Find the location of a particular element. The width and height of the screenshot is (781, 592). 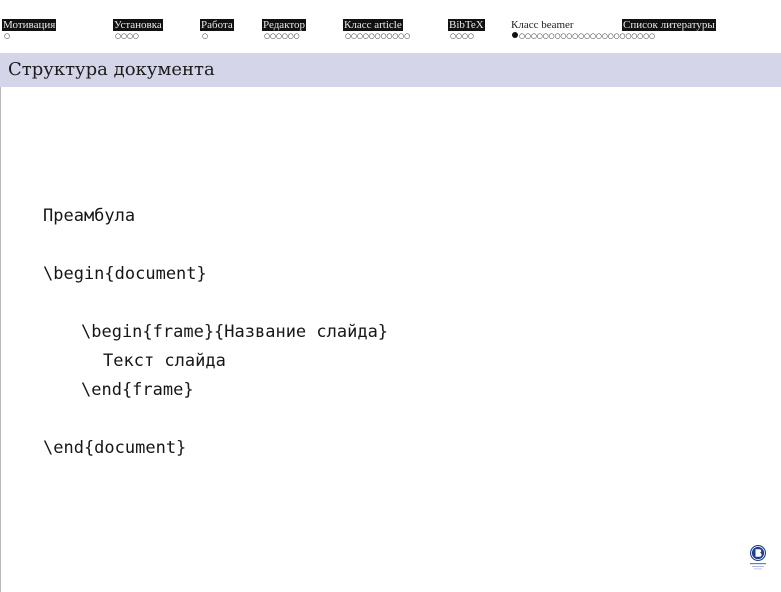

nav-section-progress-dots: ○○○○○○○○○○○ is located at coordinates (377, 36).